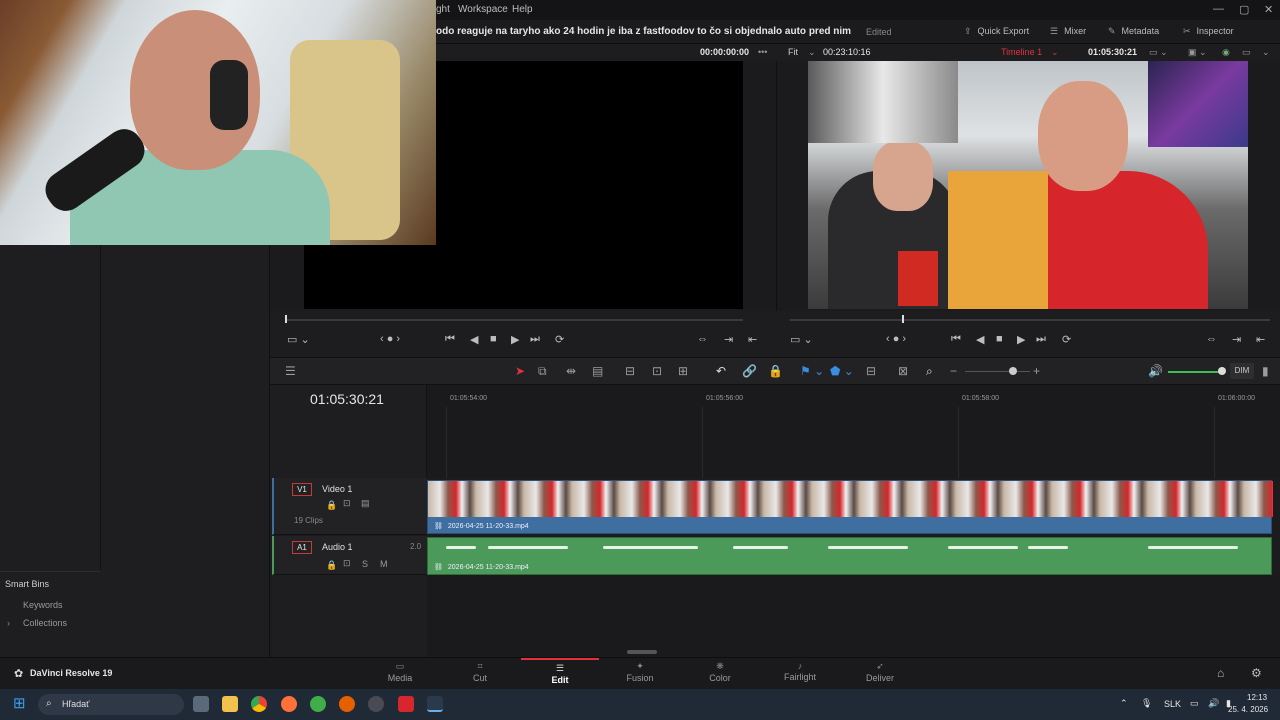 The height and width of the screenshot is (720, 1280). I want to click on marker-icon: ⬟ ⌄, so click(842, 371).